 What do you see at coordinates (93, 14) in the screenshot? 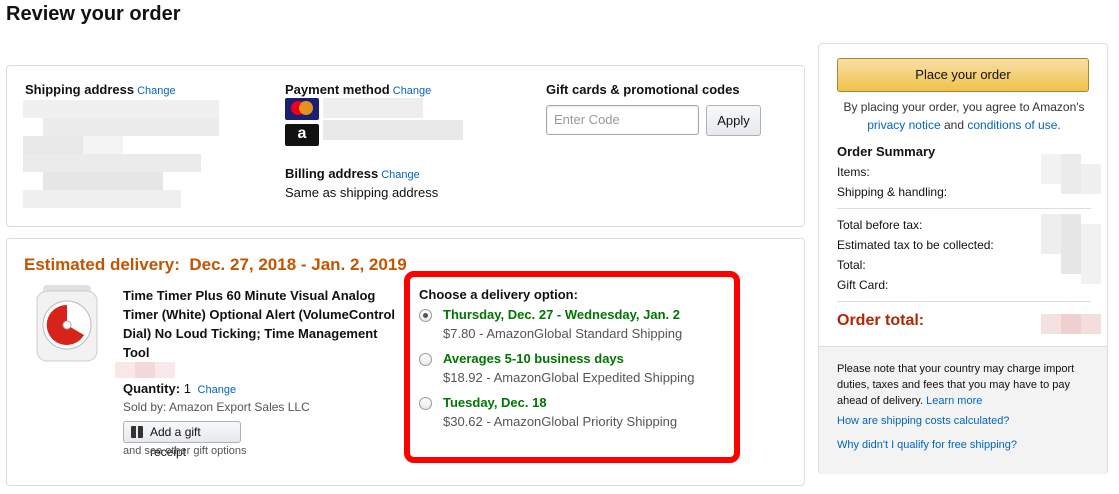
I see `page-title: Review your order` at bounding box center [93, 14].